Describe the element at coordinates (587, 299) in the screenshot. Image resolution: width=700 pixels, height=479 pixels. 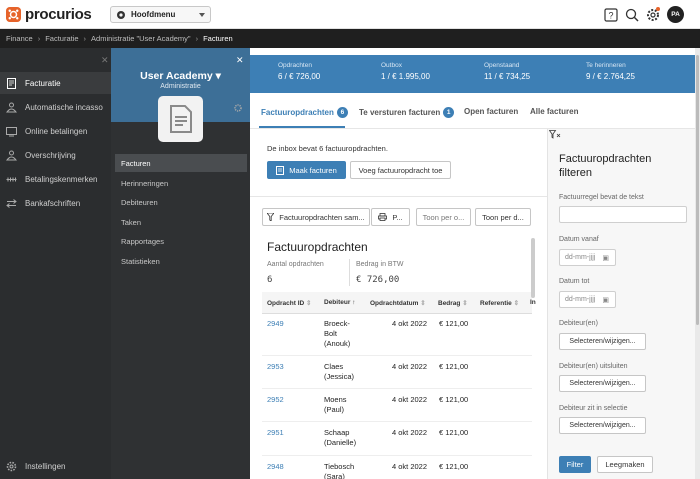
I see `date-to-input: dd-mm-jjjj ▣` at that location.